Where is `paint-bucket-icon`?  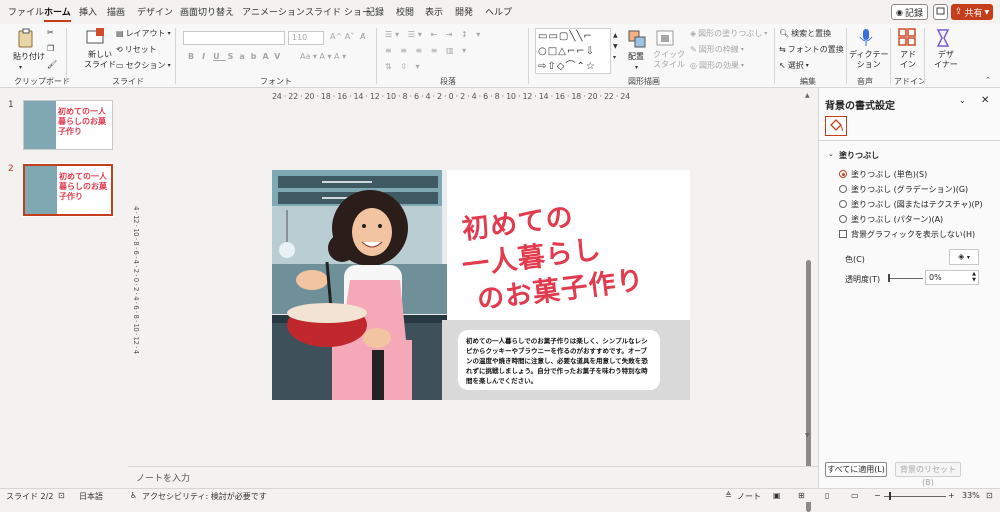
paint-bucket-icon is located at coordinates (836, 125).